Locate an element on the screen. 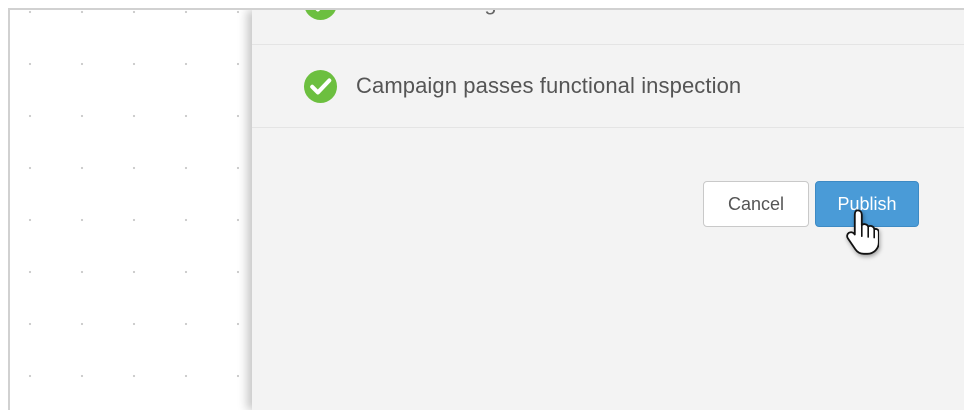 The height and width of the screenshot is (410, 964). publish-button: Publish is located at coordinates (867, 204).